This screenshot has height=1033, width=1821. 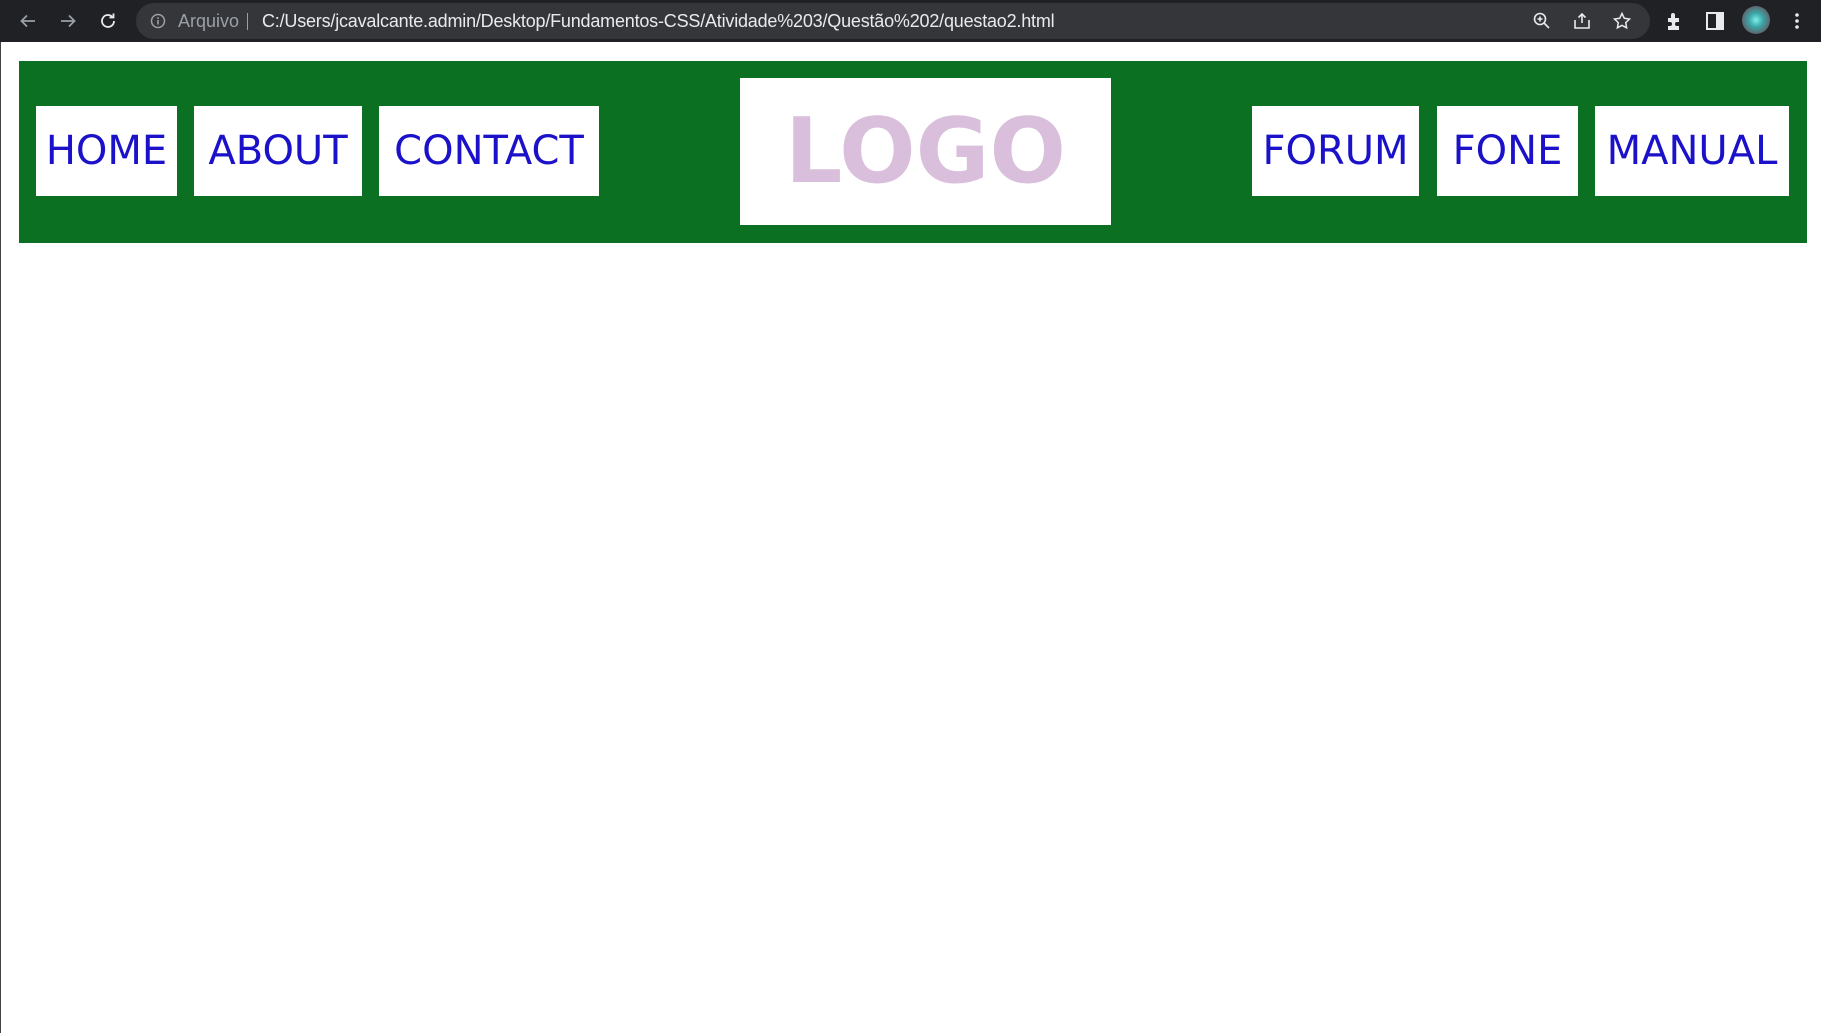 What do you see at coordinates (1335, 151) in the screenshot?
I see `nav-forum: FORUM` at bounding box center [1335, 151].